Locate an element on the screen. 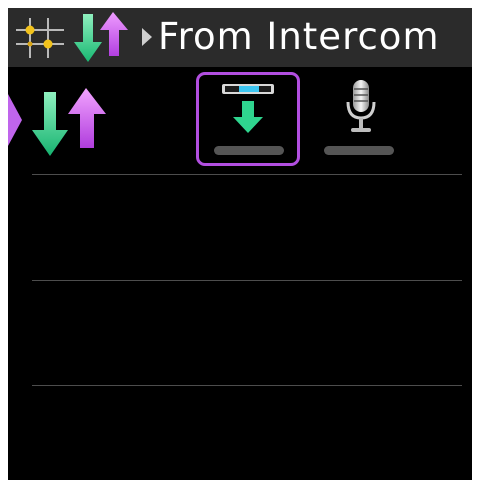 The width and height of the screenshot is (480, 485). download-to-device-icon is located at coordinates (248, 108).